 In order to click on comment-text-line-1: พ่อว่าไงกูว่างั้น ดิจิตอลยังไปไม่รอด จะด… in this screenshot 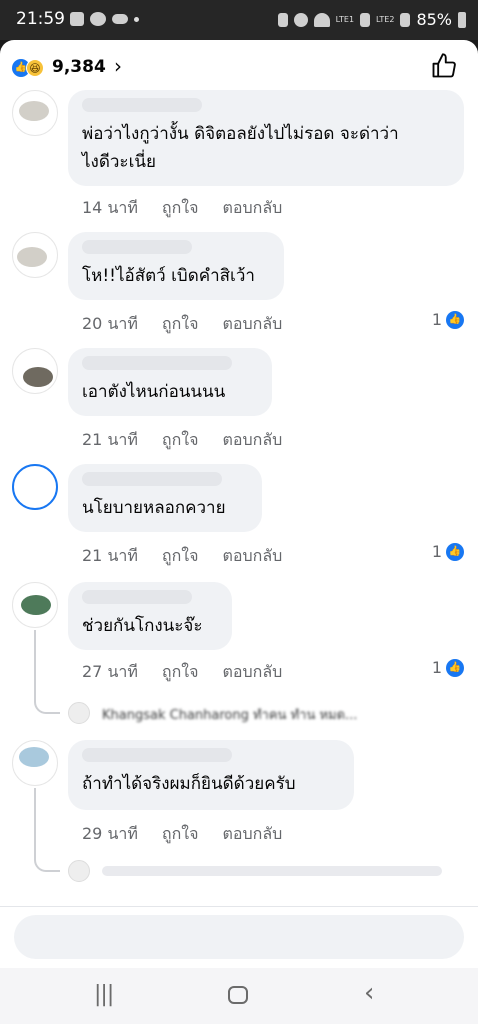, I will do `click(240, 134)`.